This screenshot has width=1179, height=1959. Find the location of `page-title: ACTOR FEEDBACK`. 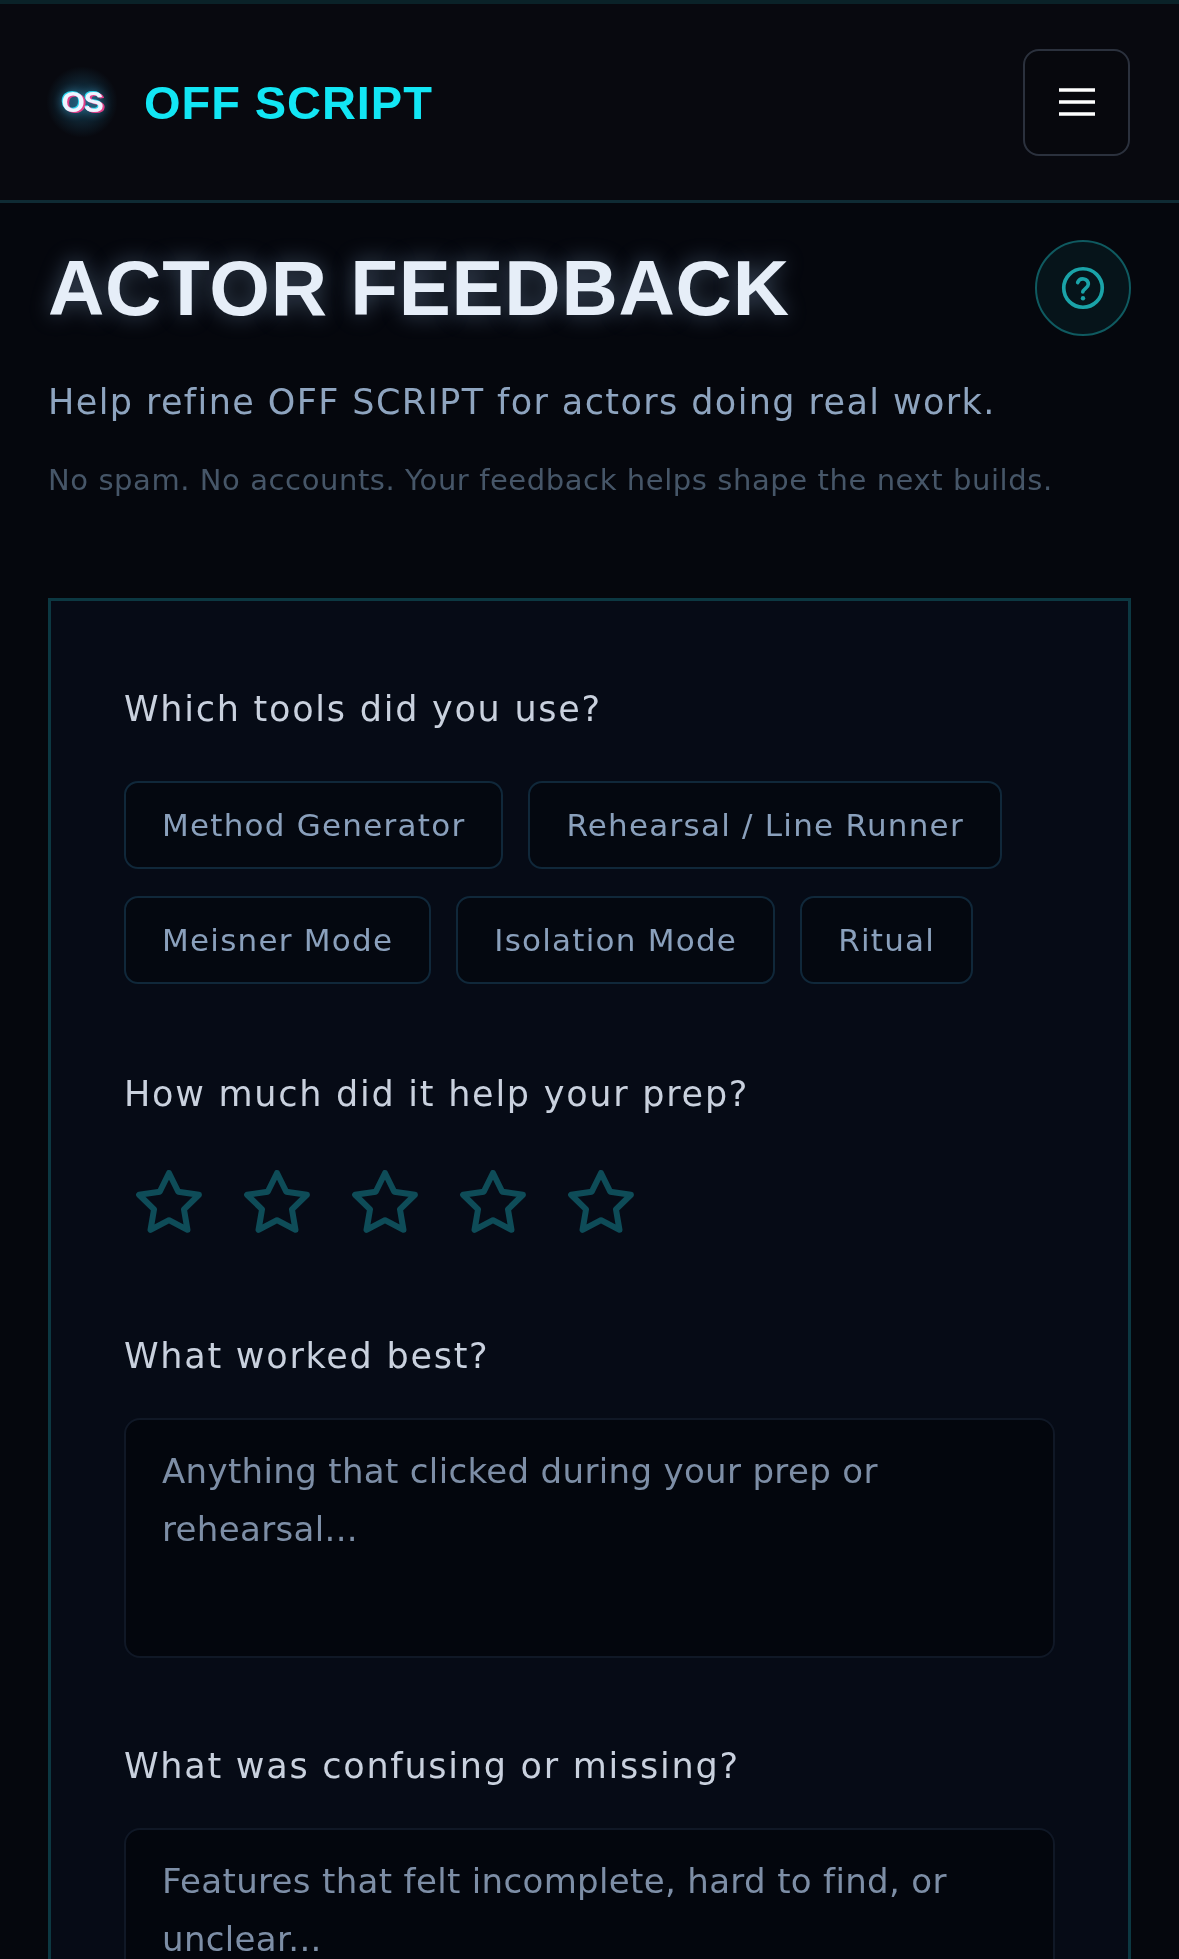

page-title: ACTOR FEEDBACK is located at coordinates (419, 288).